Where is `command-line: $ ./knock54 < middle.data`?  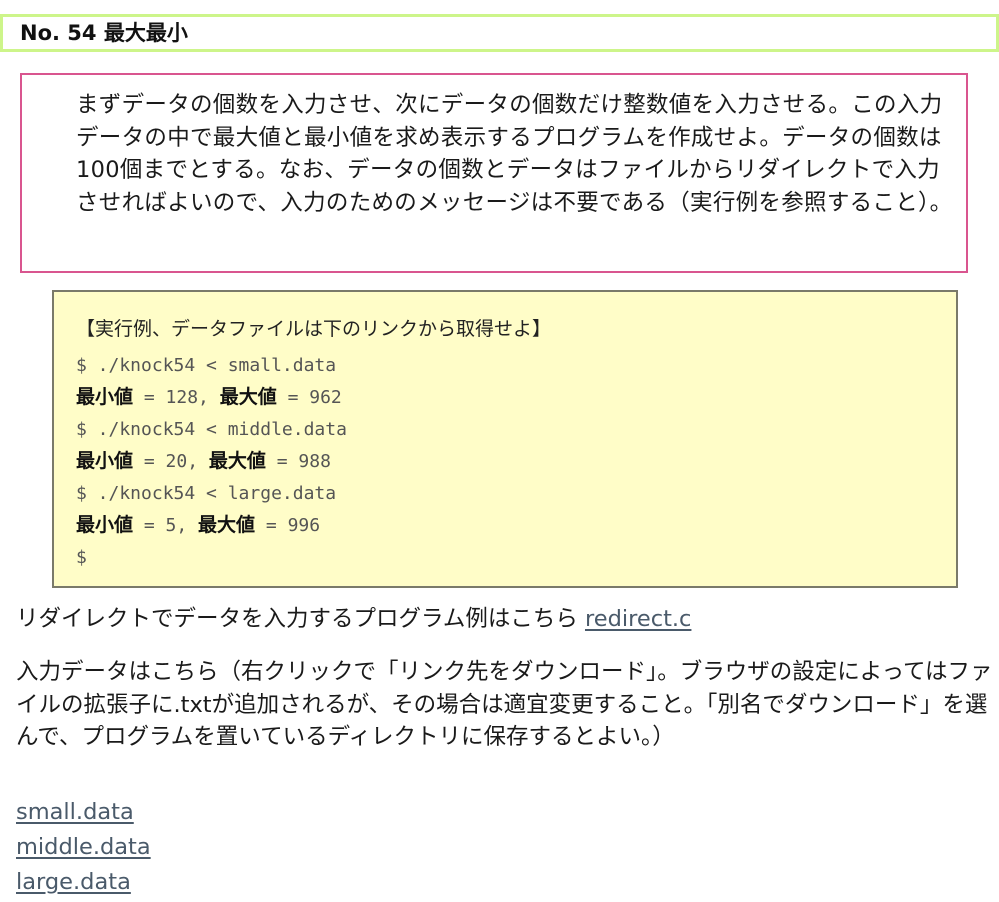
command-line: $ ./knock54 < middle.data is located at coordinates (211, 429).